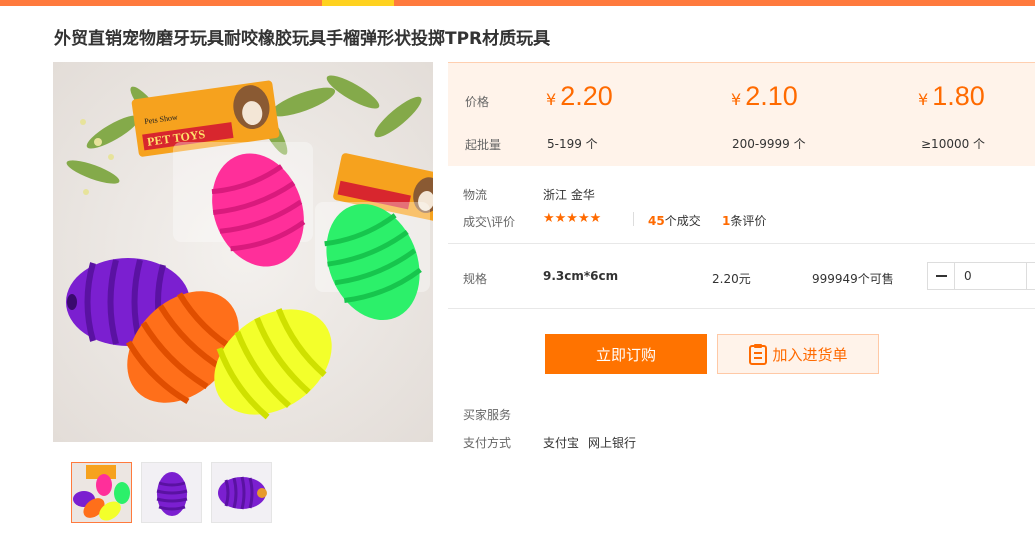 The image size is (1035, 538). Describe the element at coordinates (810, 354) in the screenshot. I see `add-to-list-label: 加入进货单` at that location.